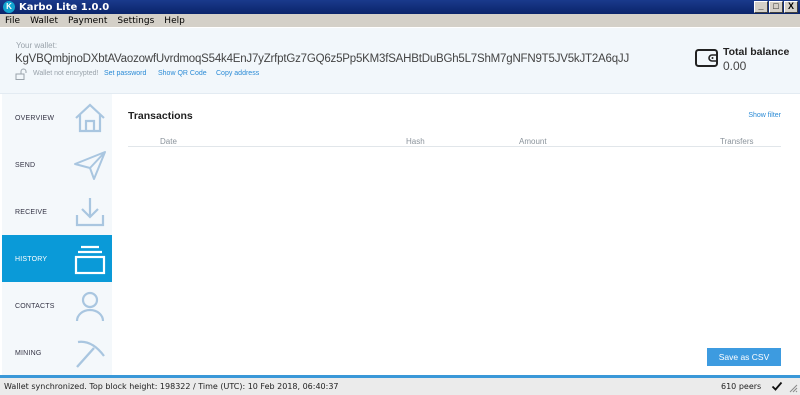 The height and width of the screenshot is (395, 800). I want to click on home-icon, so click(90, 118).